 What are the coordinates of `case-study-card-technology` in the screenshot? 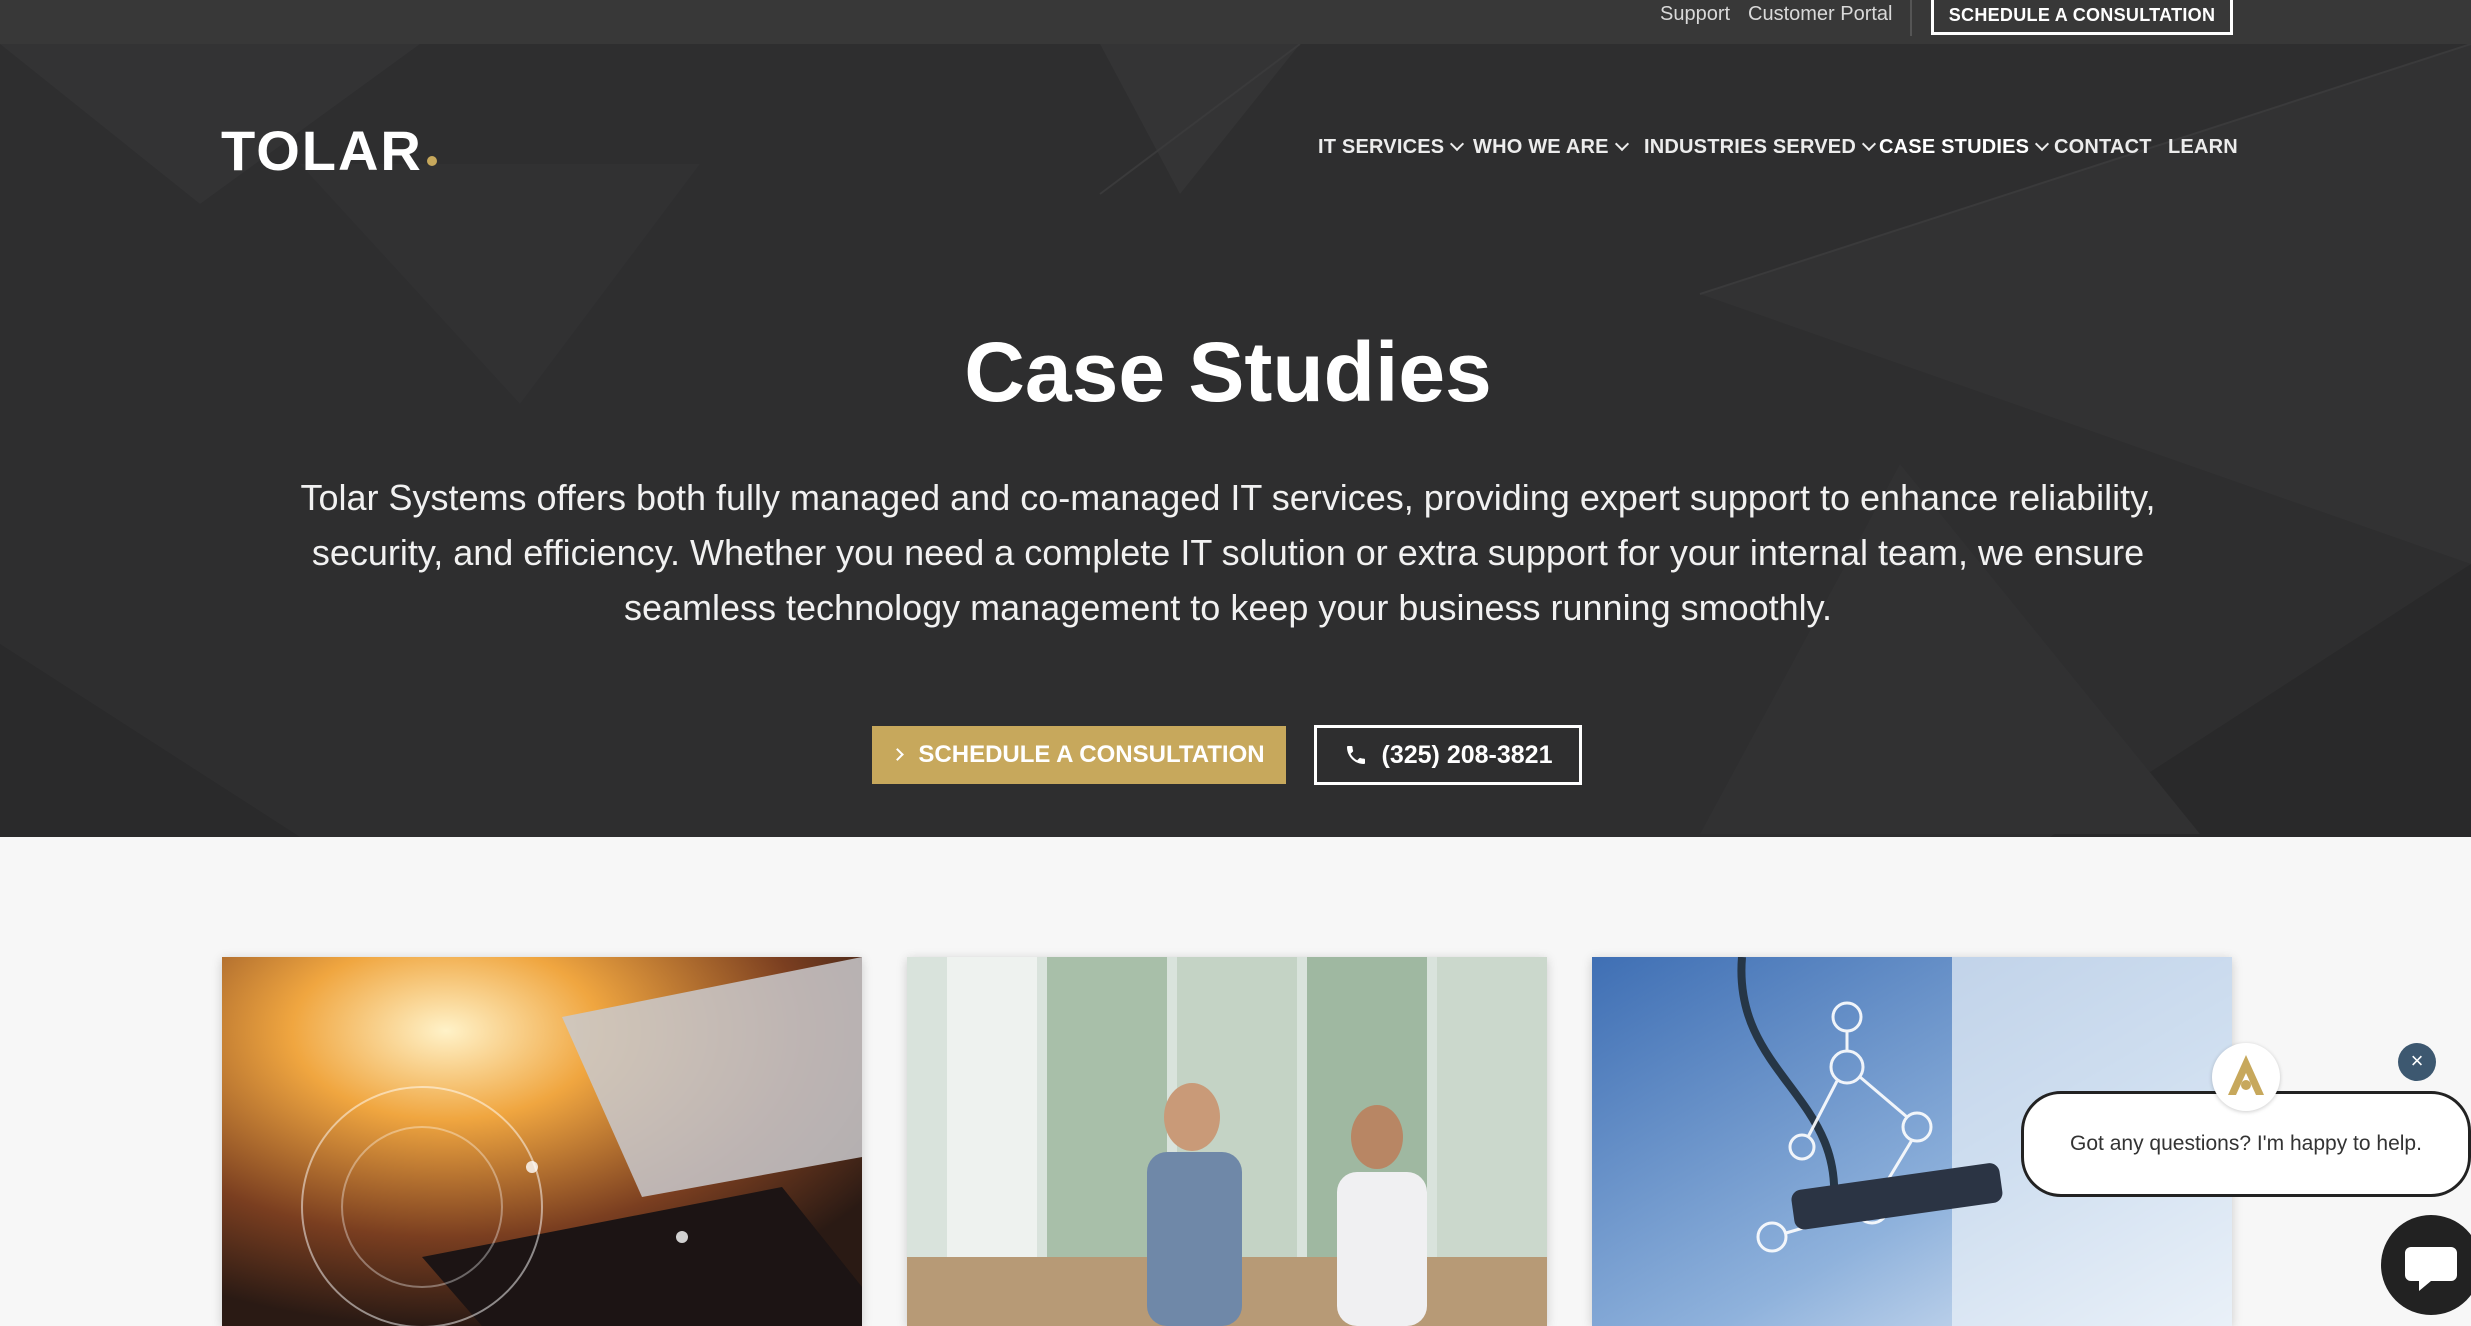 It's located at (542, 1141).